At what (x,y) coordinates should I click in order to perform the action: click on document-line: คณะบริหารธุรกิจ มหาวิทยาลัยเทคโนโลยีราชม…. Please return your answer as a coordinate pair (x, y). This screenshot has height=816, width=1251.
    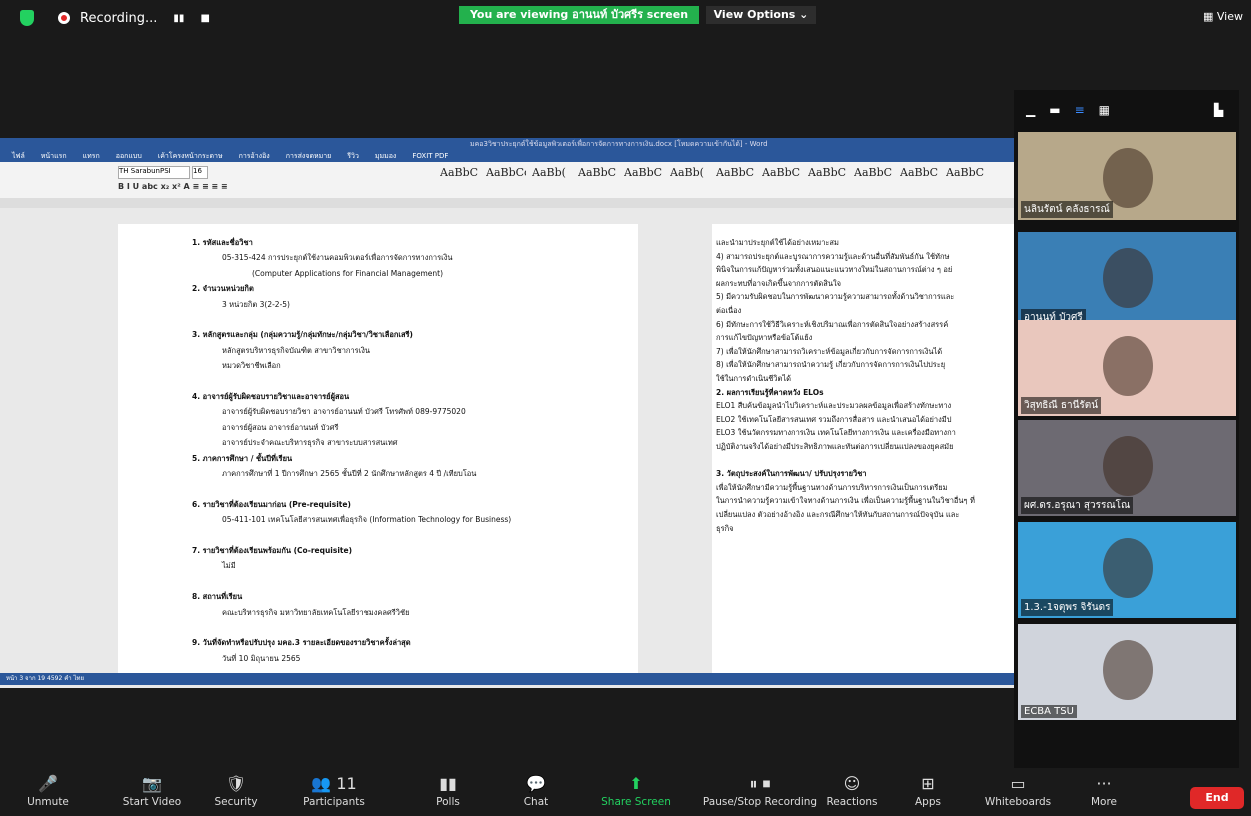
    Looking at the image, I should click on (316, 612).